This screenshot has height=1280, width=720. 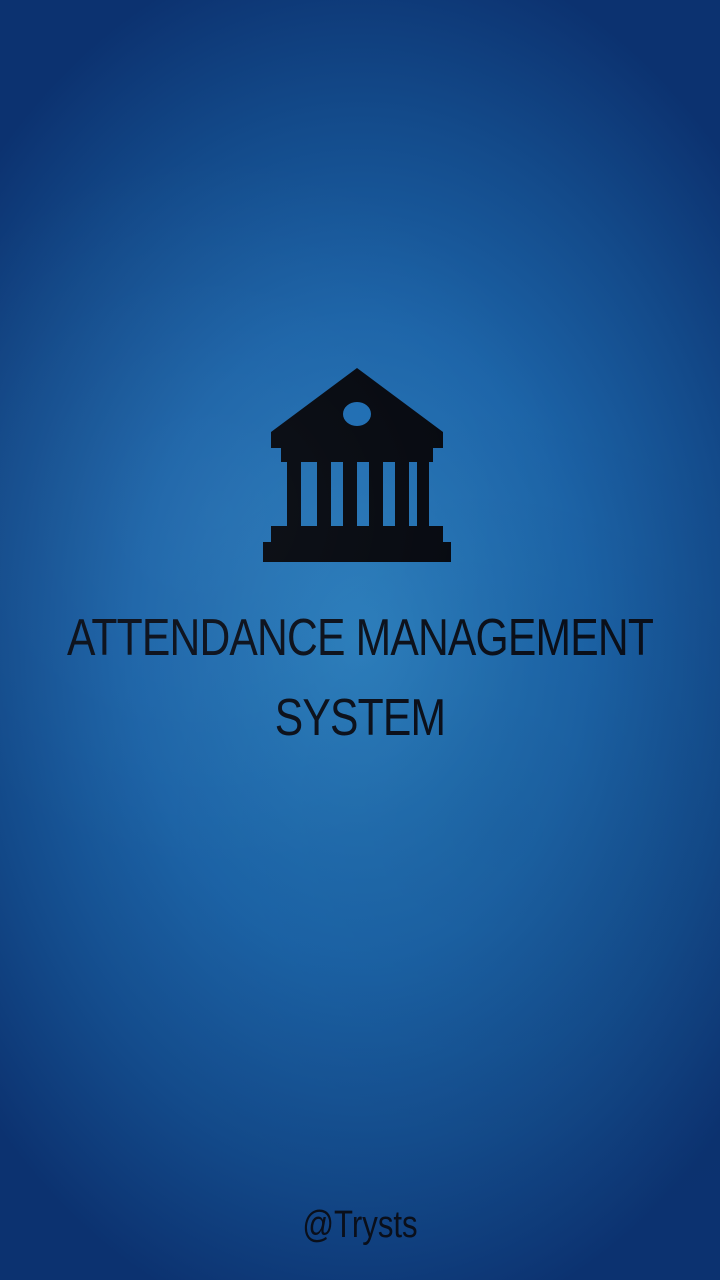 What do you see at coordinates (357, 465) in the screenshot?
I see `institution-building-icon` at bounding box center [357, 465].